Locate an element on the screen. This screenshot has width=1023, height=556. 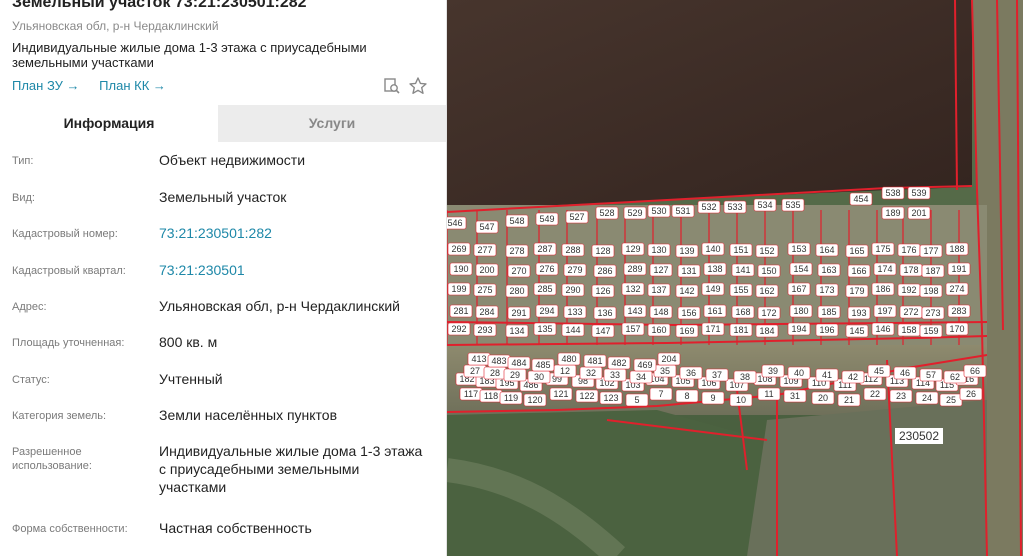
parcel-label: 535 is located at coordinates (793, 205).